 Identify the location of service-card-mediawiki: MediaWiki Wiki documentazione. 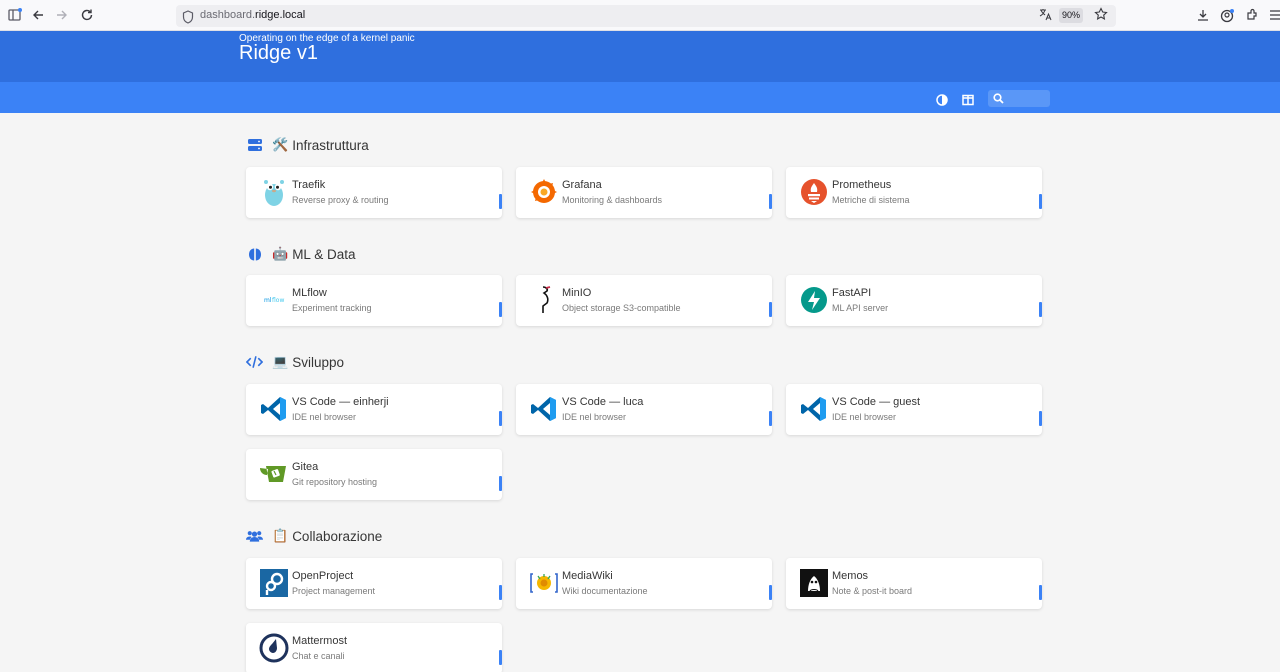
(644, 583).